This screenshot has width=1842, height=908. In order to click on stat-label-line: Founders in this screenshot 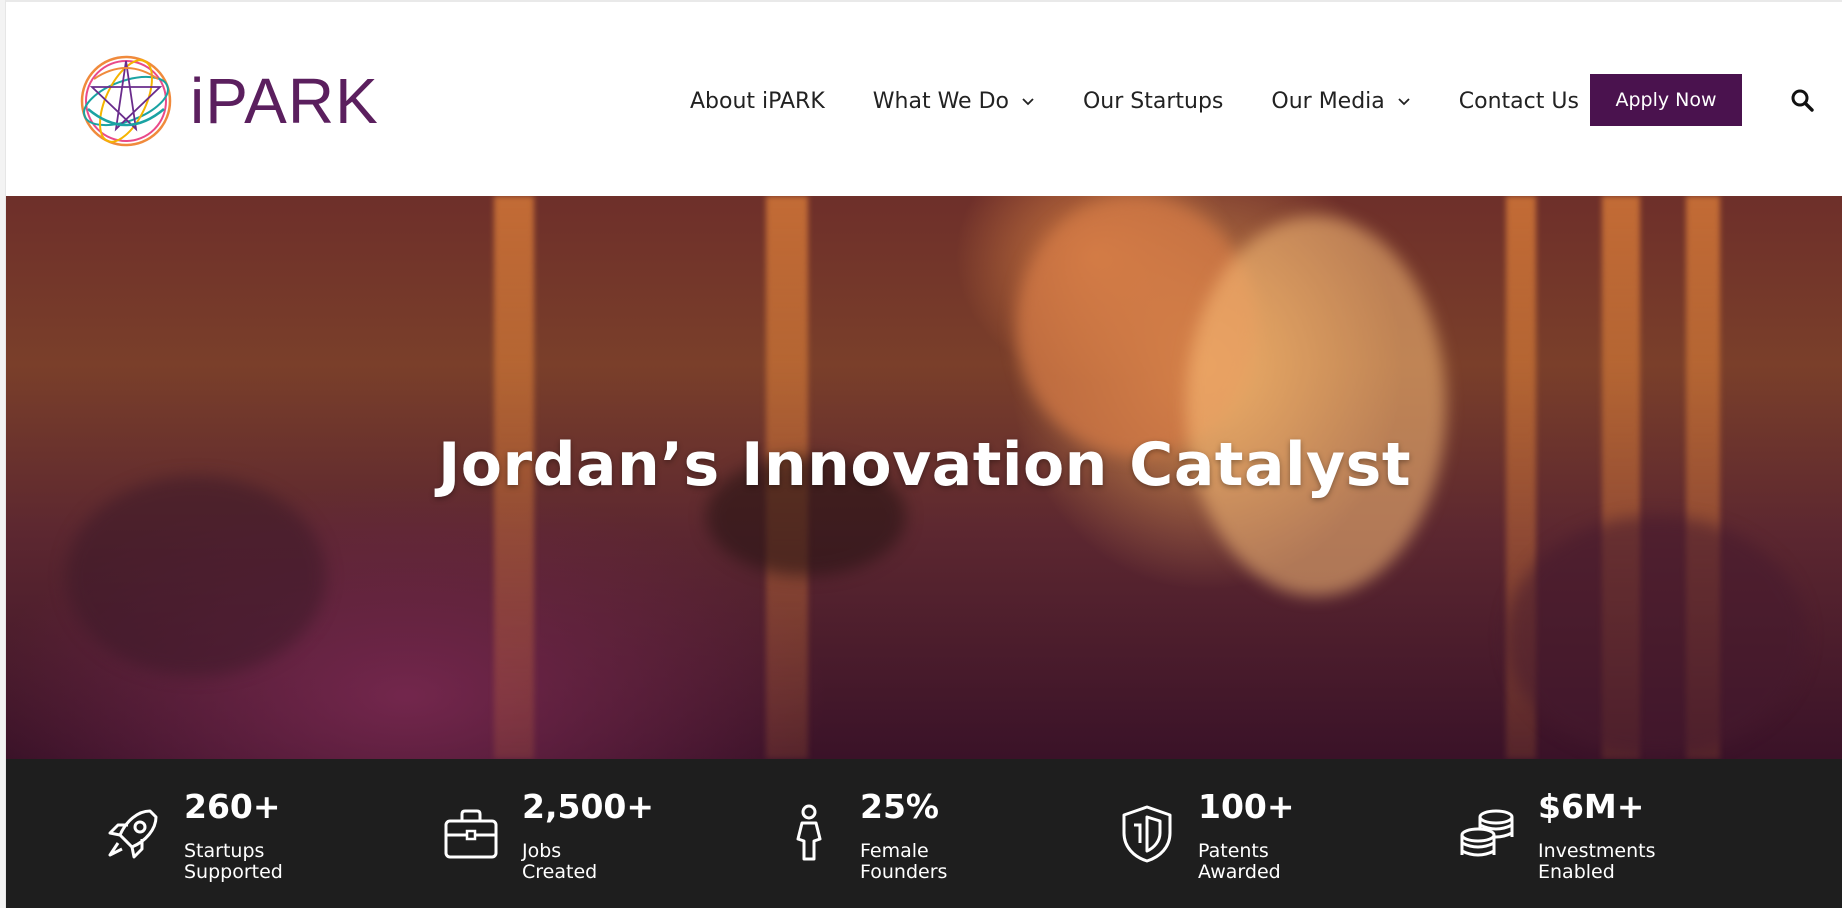, I will do `click(904, 872)`.